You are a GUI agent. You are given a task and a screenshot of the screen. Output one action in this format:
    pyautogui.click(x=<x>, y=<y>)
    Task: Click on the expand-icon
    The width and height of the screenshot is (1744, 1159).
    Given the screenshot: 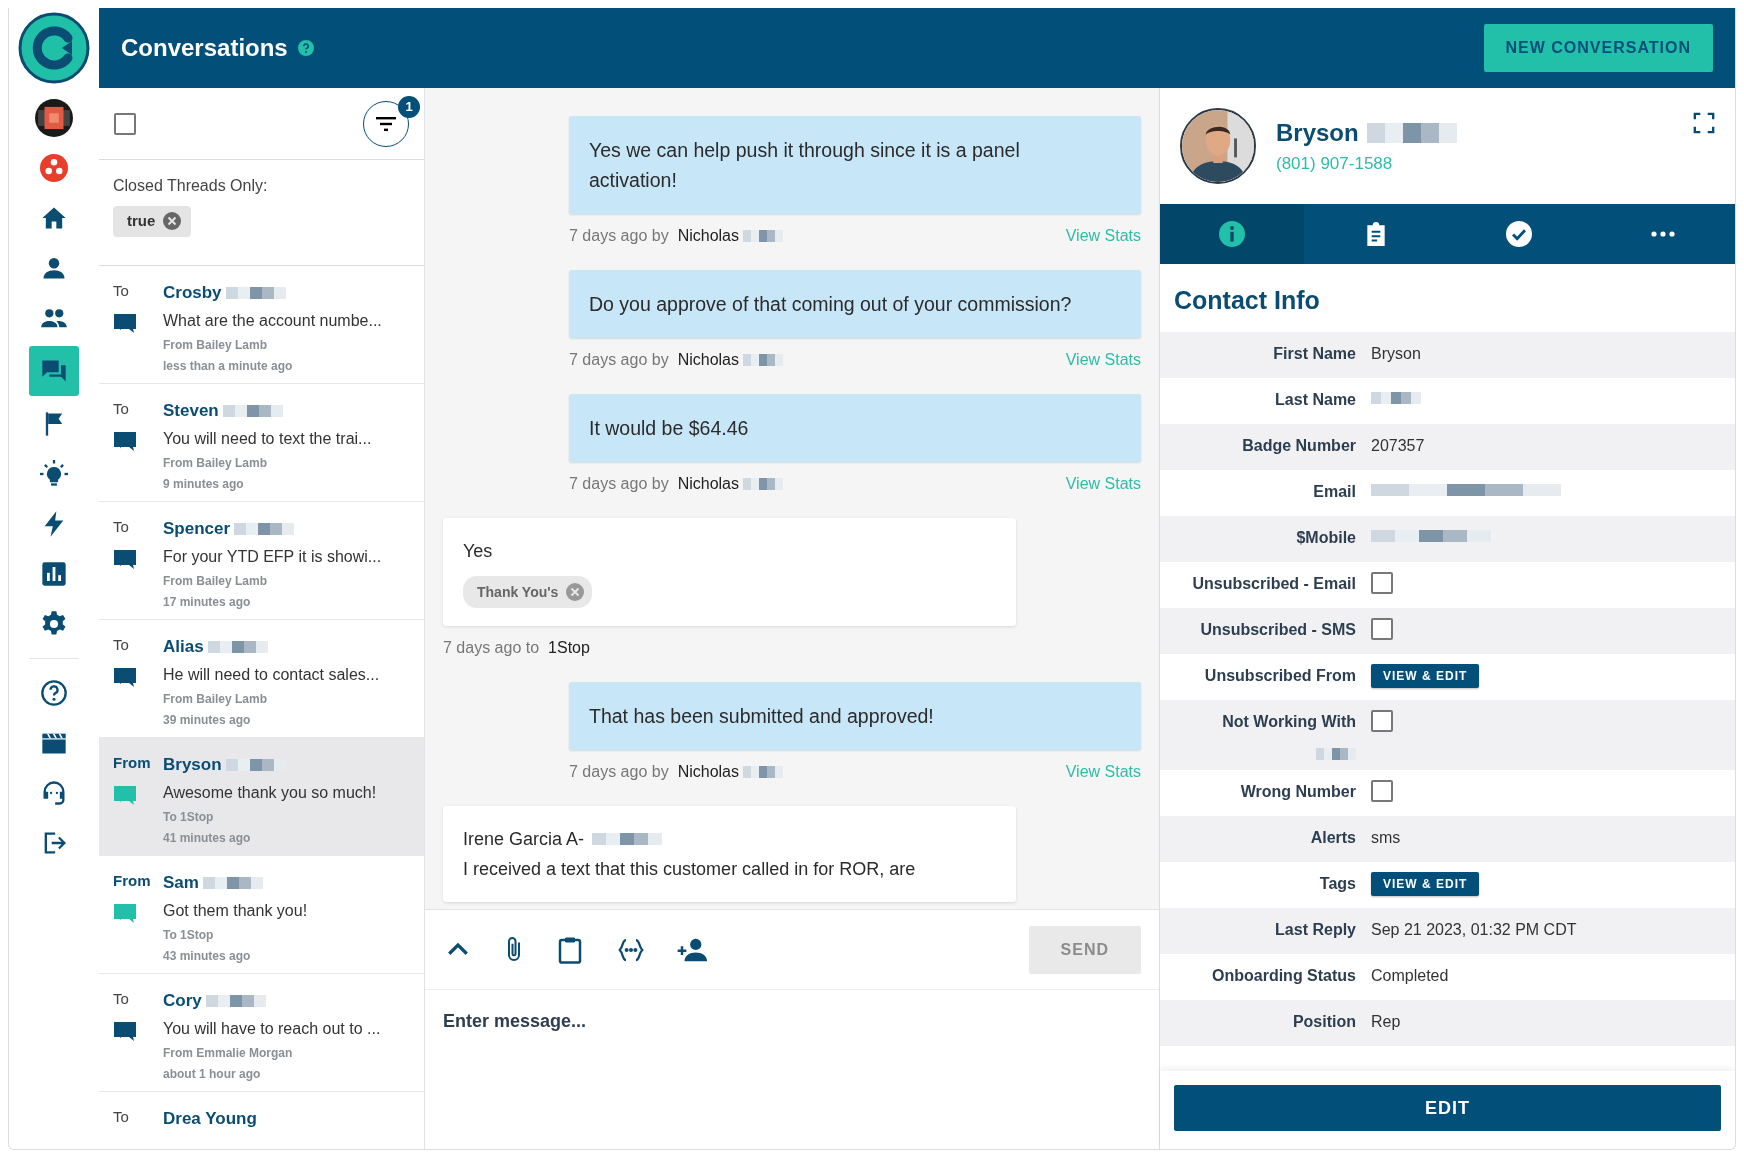 What is the action you would take?
    pyautogui.click(x=1704, y=122)
    